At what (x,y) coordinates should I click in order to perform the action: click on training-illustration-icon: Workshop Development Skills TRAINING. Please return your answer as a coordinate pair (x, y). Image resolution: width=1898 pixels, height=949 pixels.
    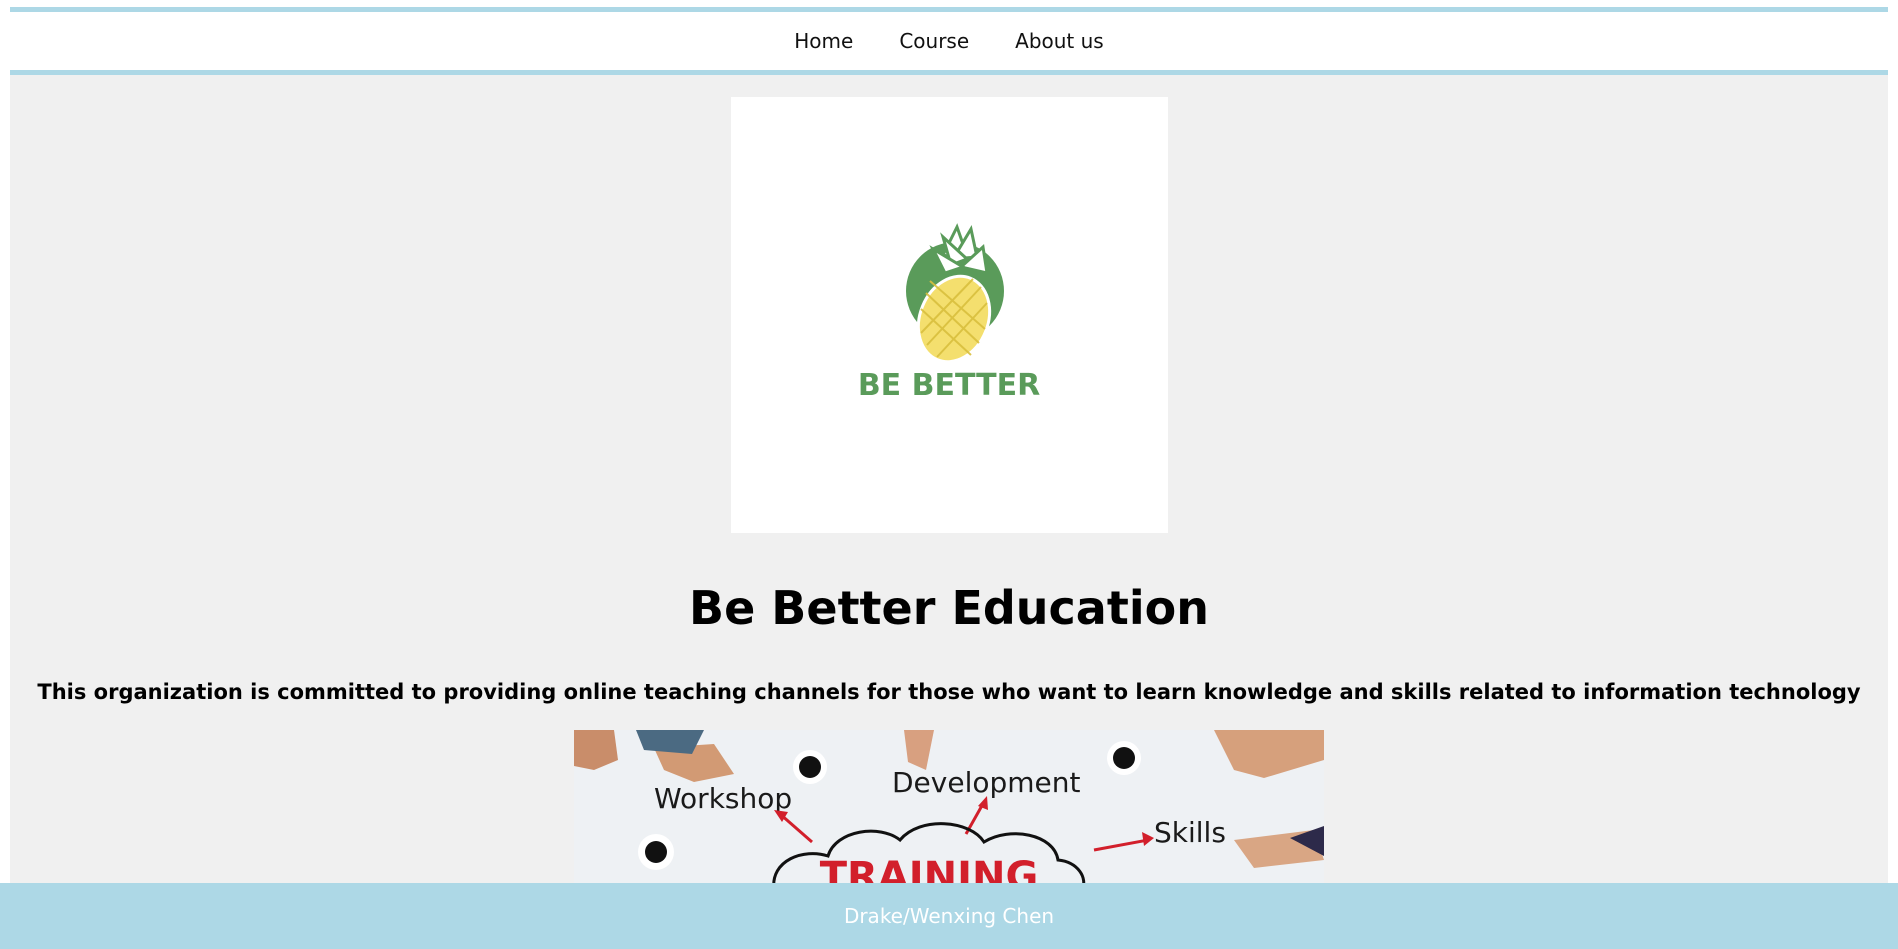
    Looking at the image, I should click on (949, 810).